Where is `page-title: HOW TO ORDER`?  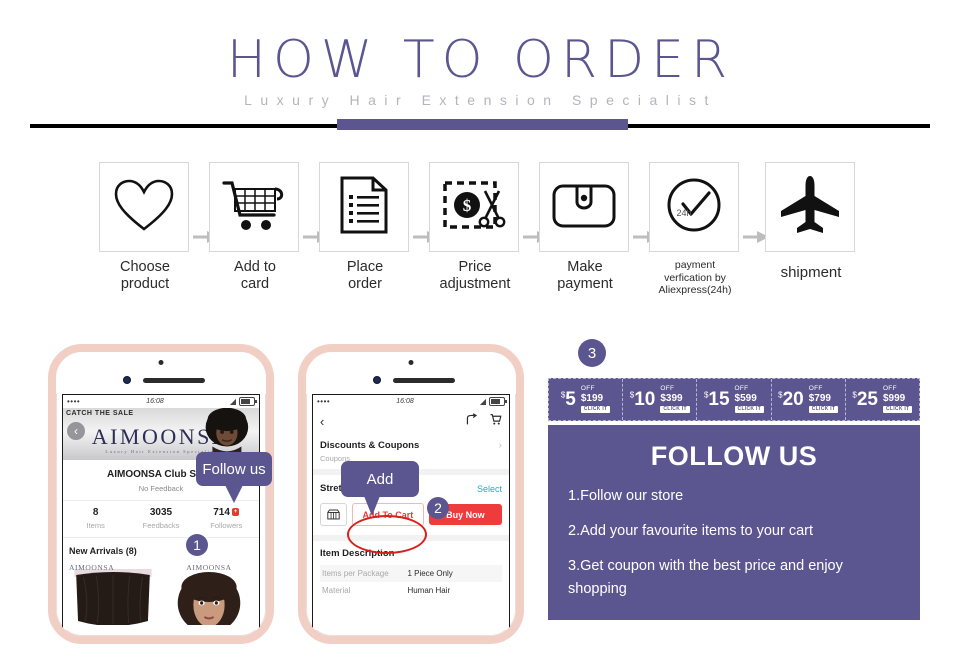
page-title: HOW TO ORDER is located at coordinates (480, 60).